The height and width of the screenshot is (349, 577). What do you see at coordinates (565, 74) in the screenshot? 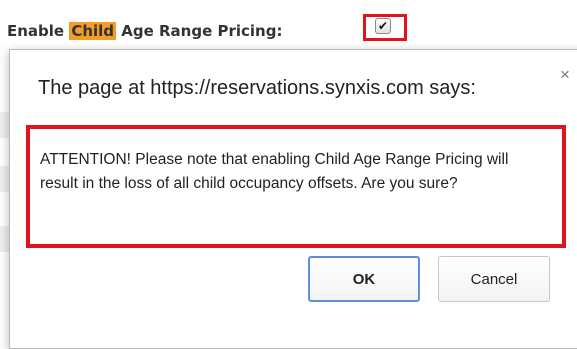
I see `close-icon: ×` at bounding box center [565, 74].